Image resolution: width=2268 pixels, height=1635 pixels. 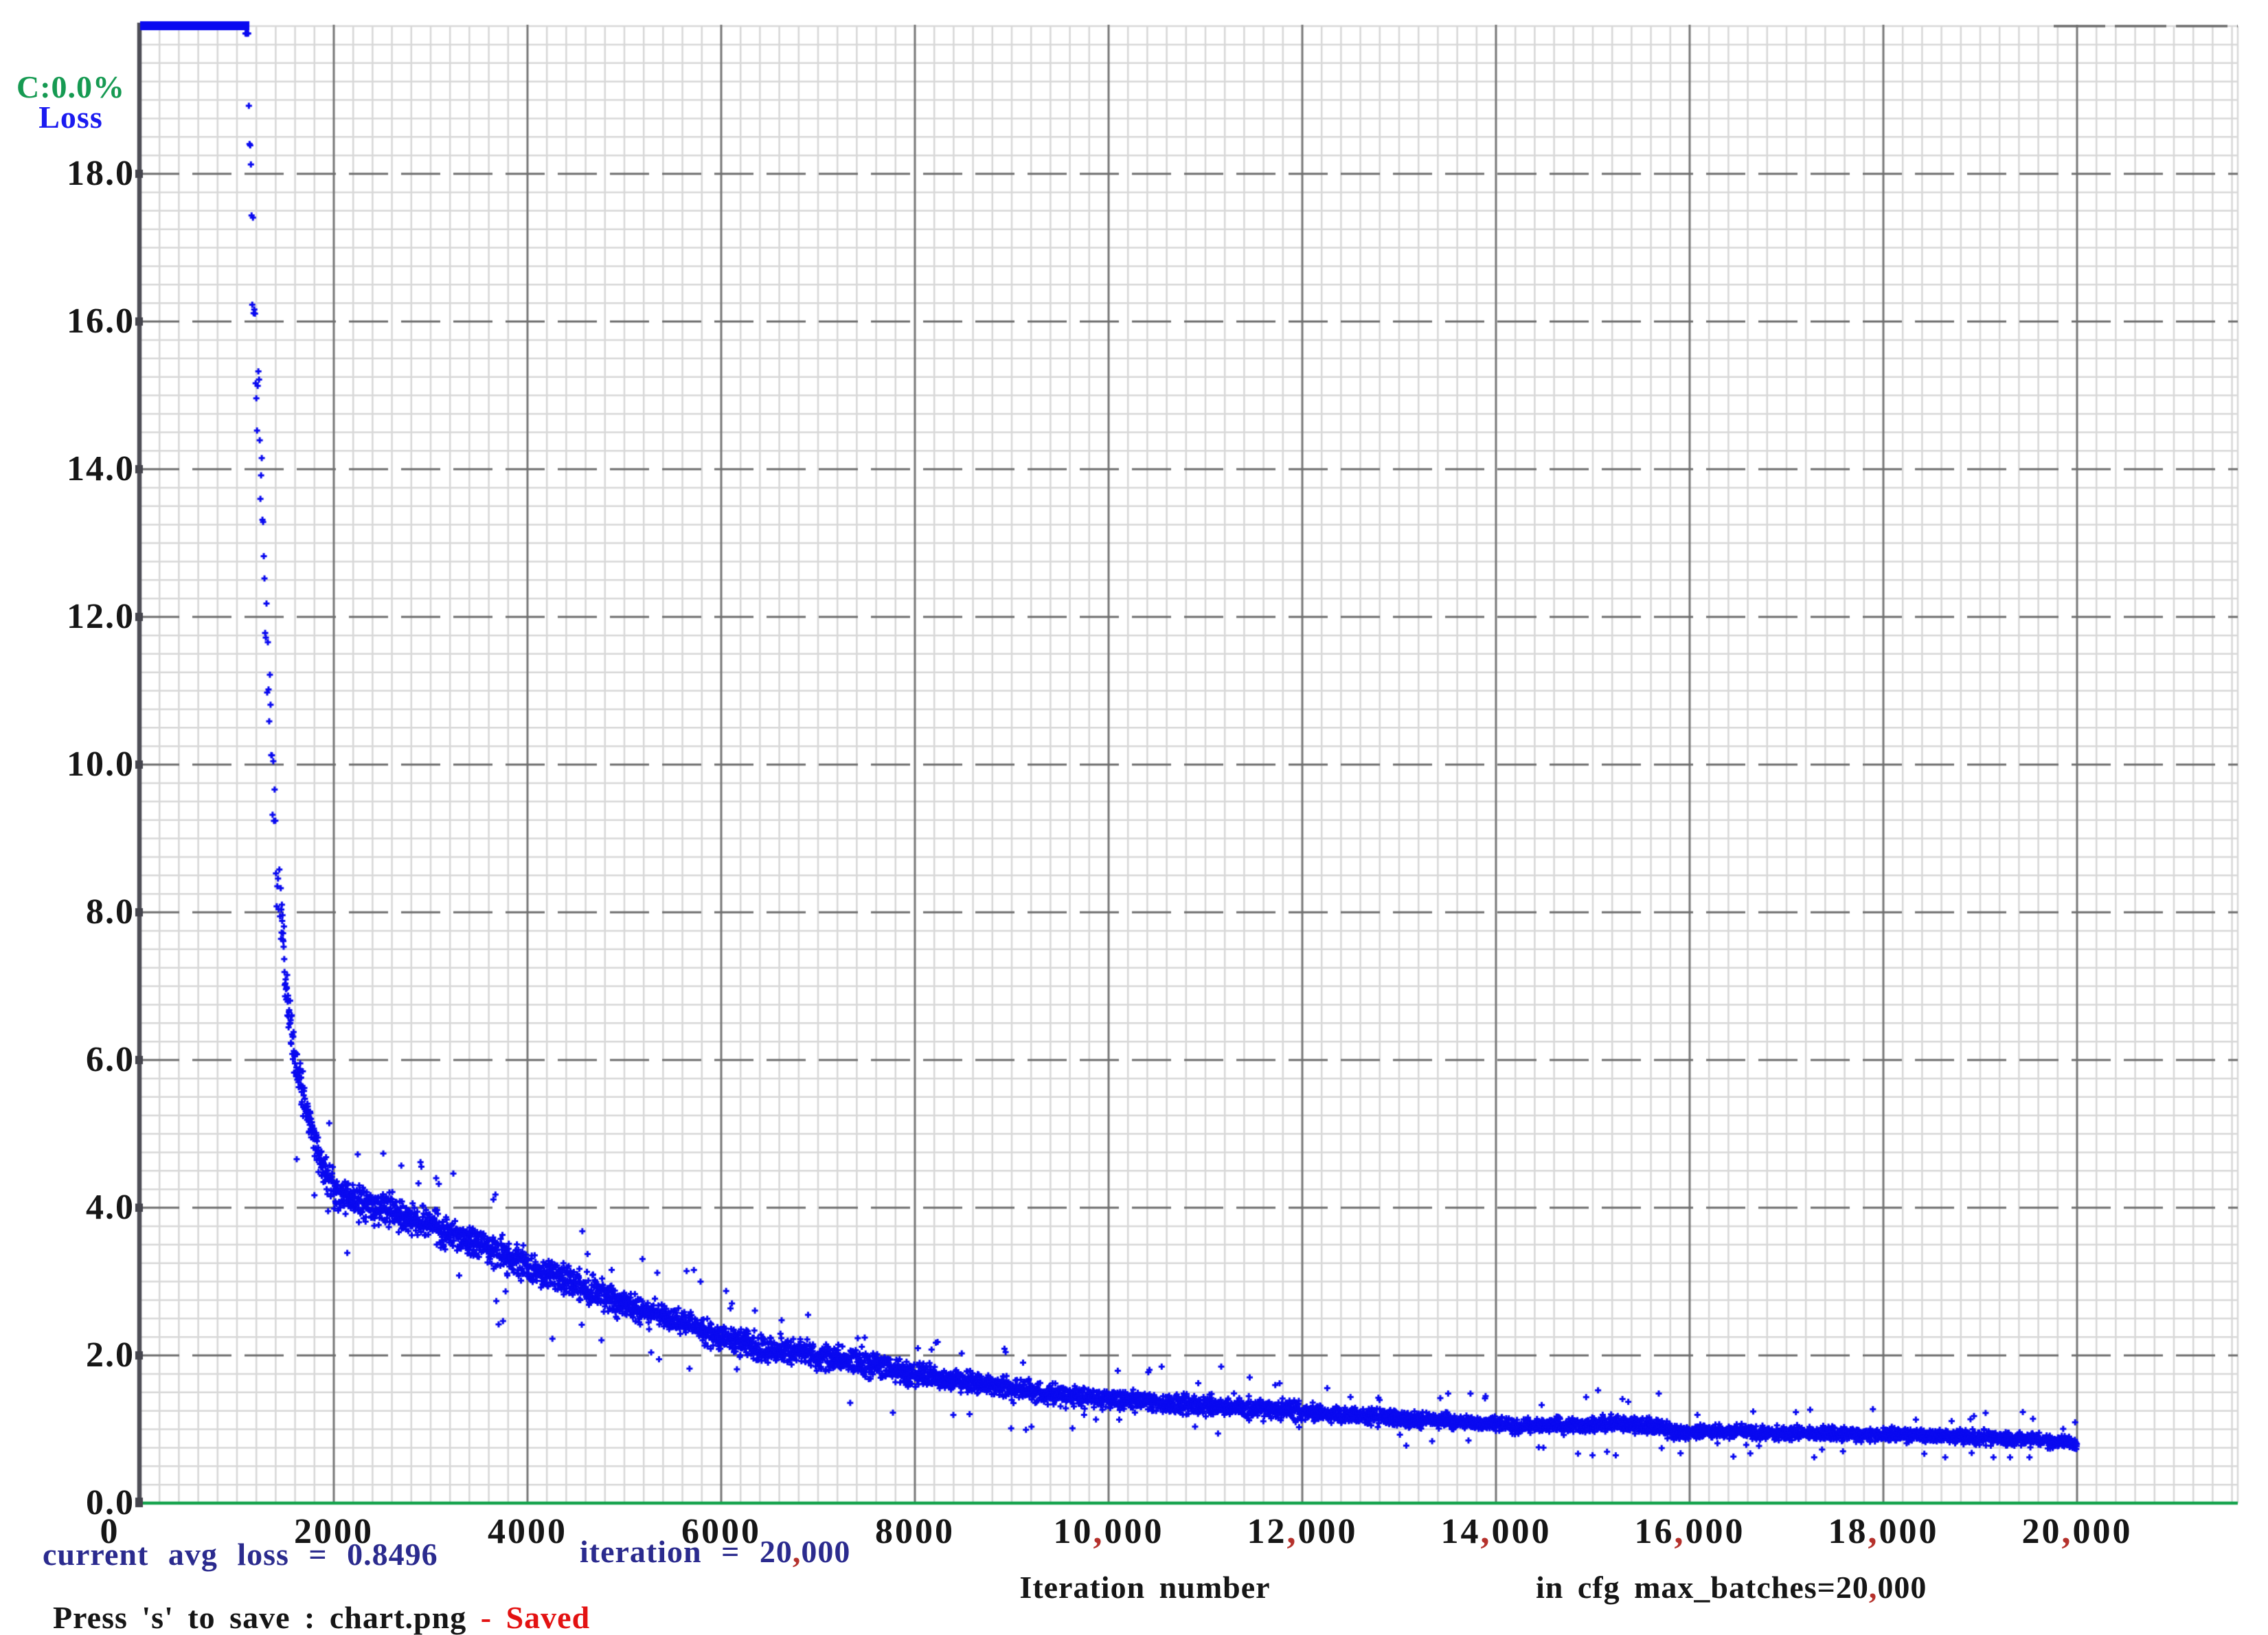 What do you see at coordinates (71, 86) in the screenshot?
I see `class-accuracy-label: C:0.0%` at bounding box center [71, 86].